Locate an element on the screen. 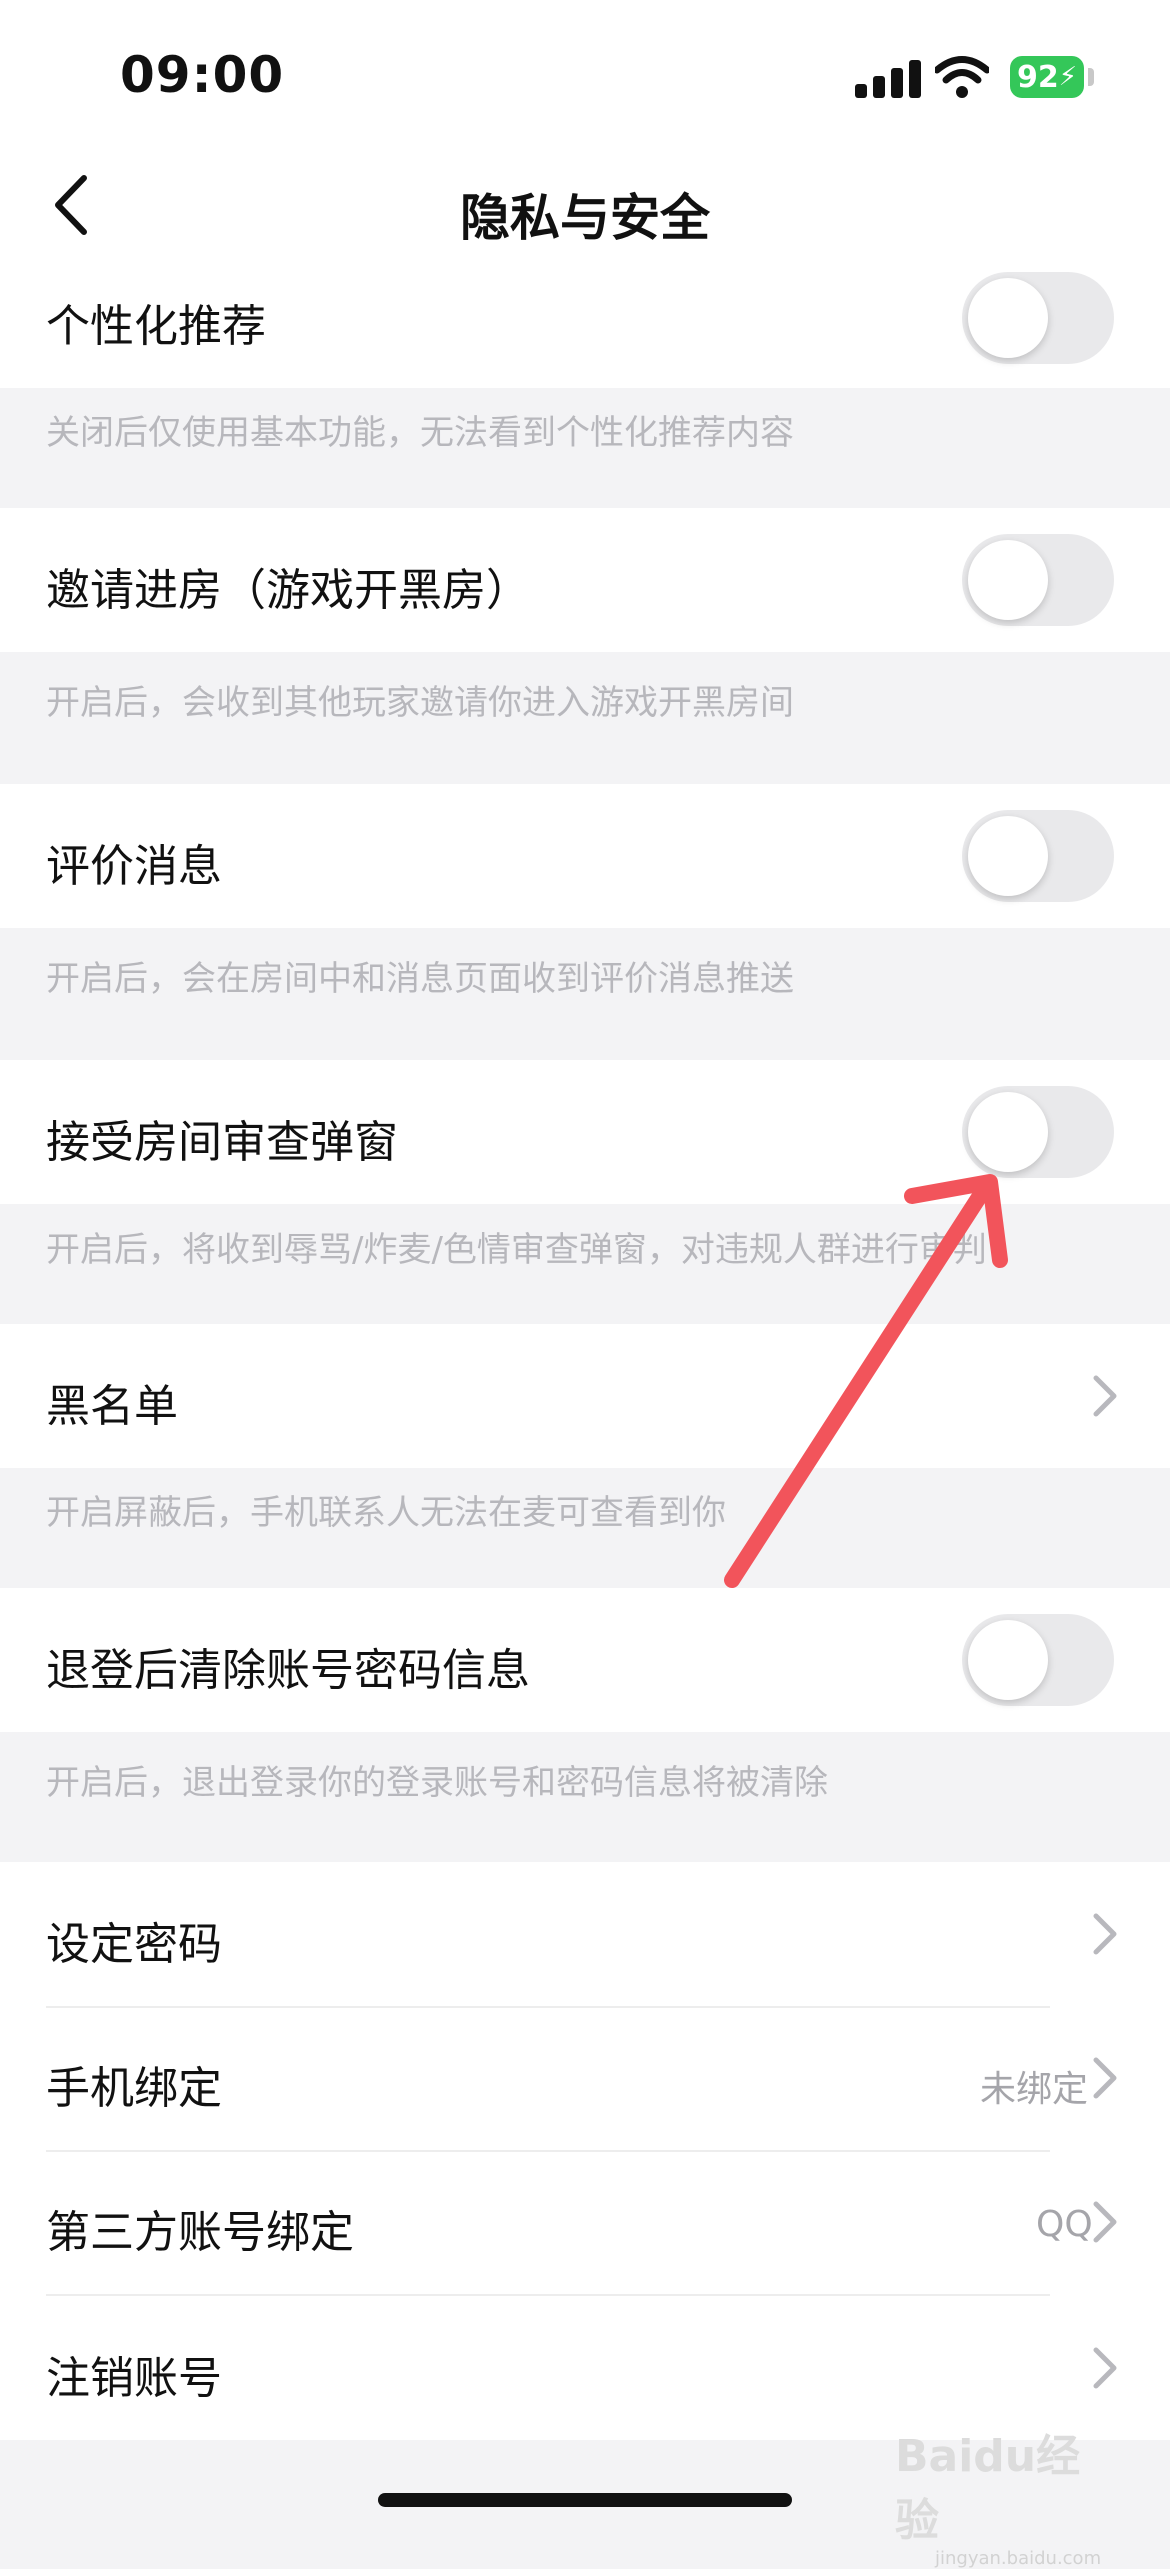  setting-label: 评价消息 is located at coordinates (134, 866).